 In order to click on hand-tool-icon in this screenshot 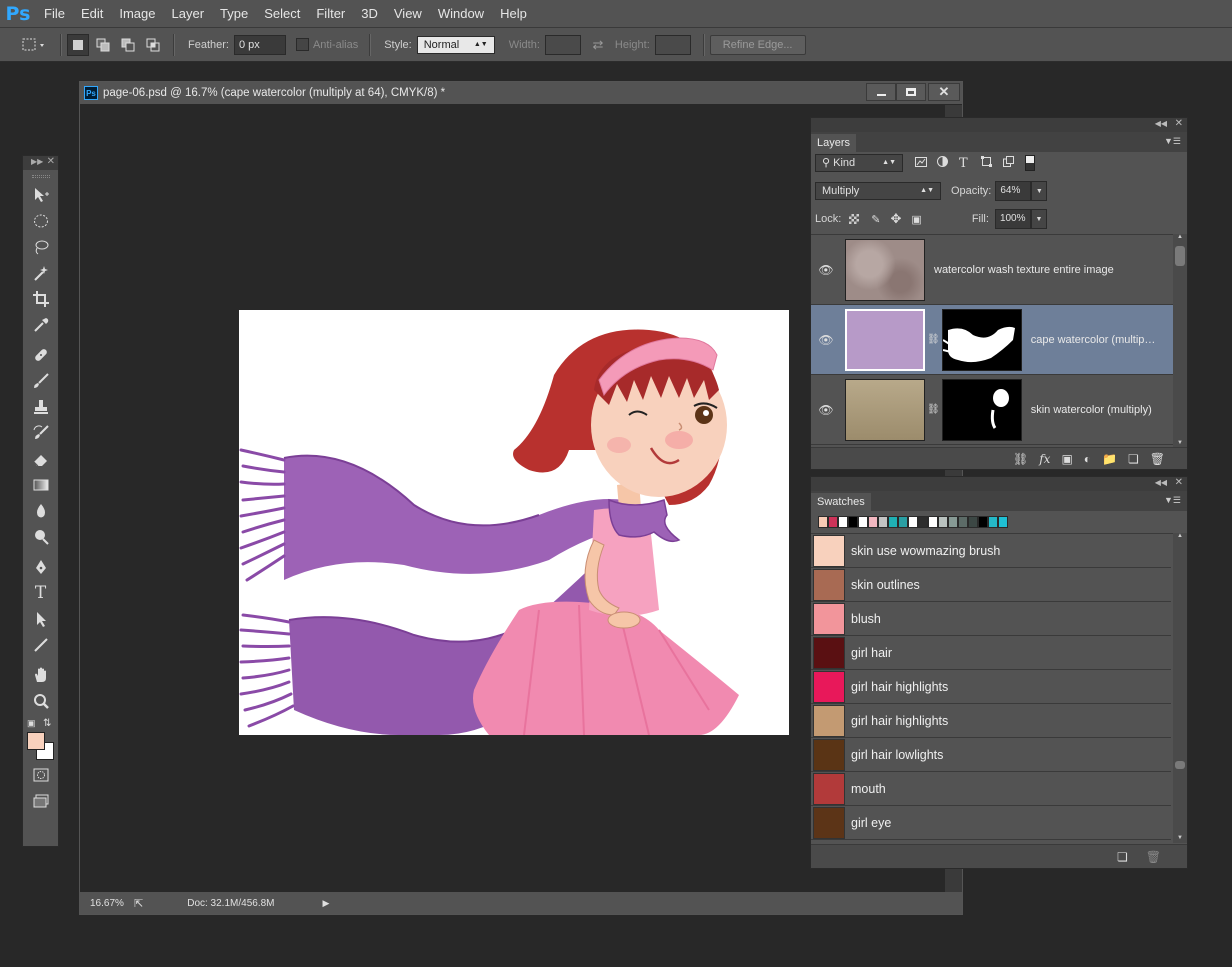, I will do `click(40, 675)`.